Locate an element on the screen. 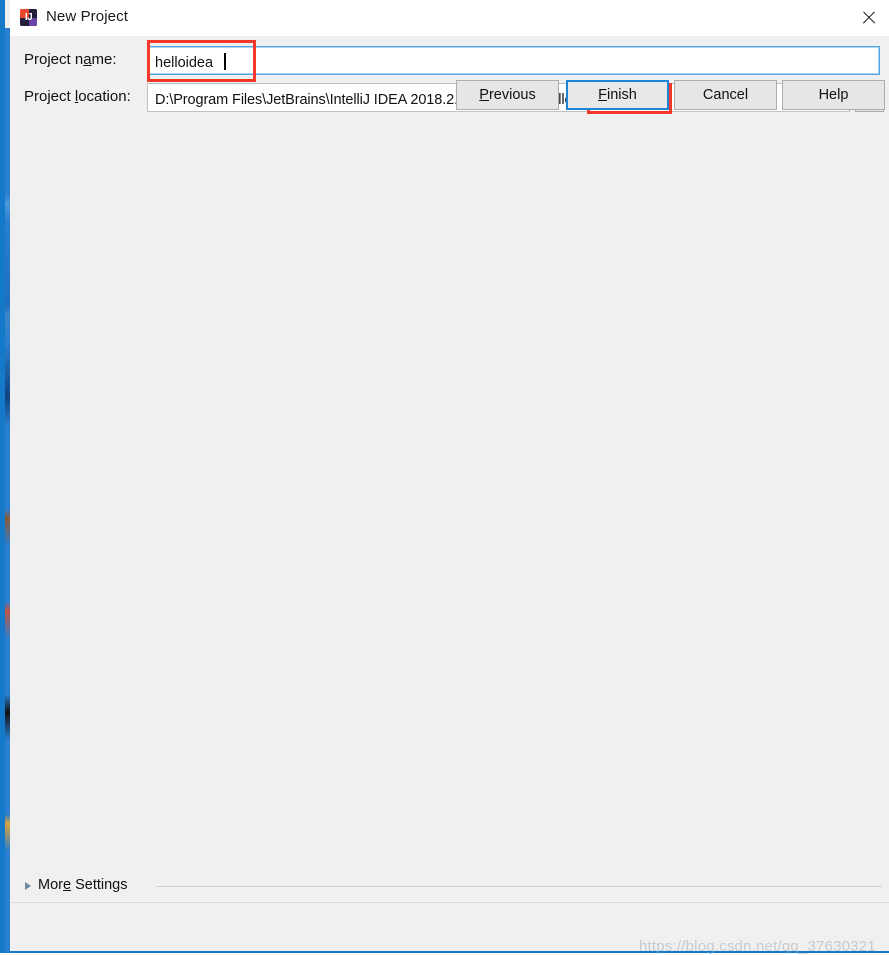 Image resolution: width=889 pixels, height=955 pixels. dialog-button-bar is located at coordinates (449, 926).